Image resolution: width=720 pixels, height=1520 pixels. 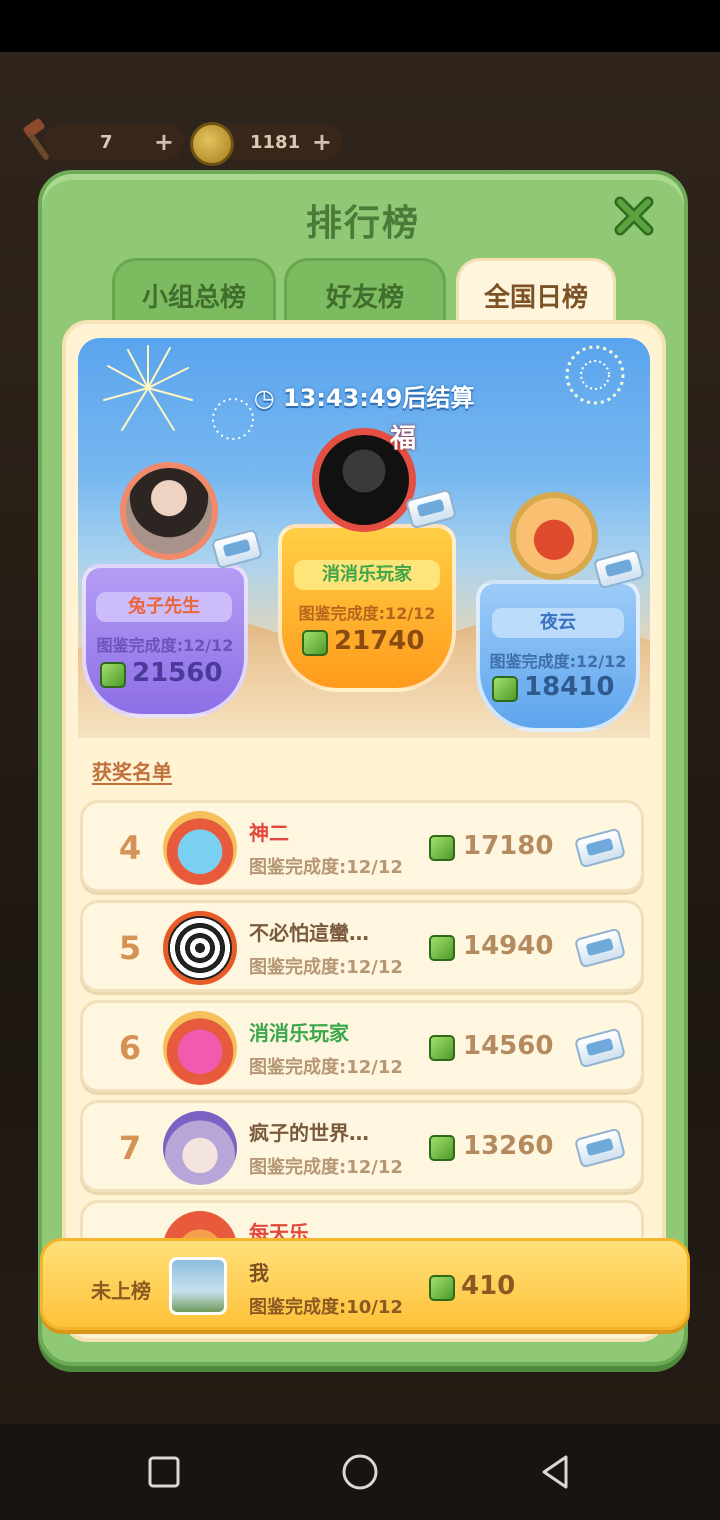 What do you see at coordinates (556, 1472) in the screenshot?
I see `back-icon` at bounding box center [556, 1472].